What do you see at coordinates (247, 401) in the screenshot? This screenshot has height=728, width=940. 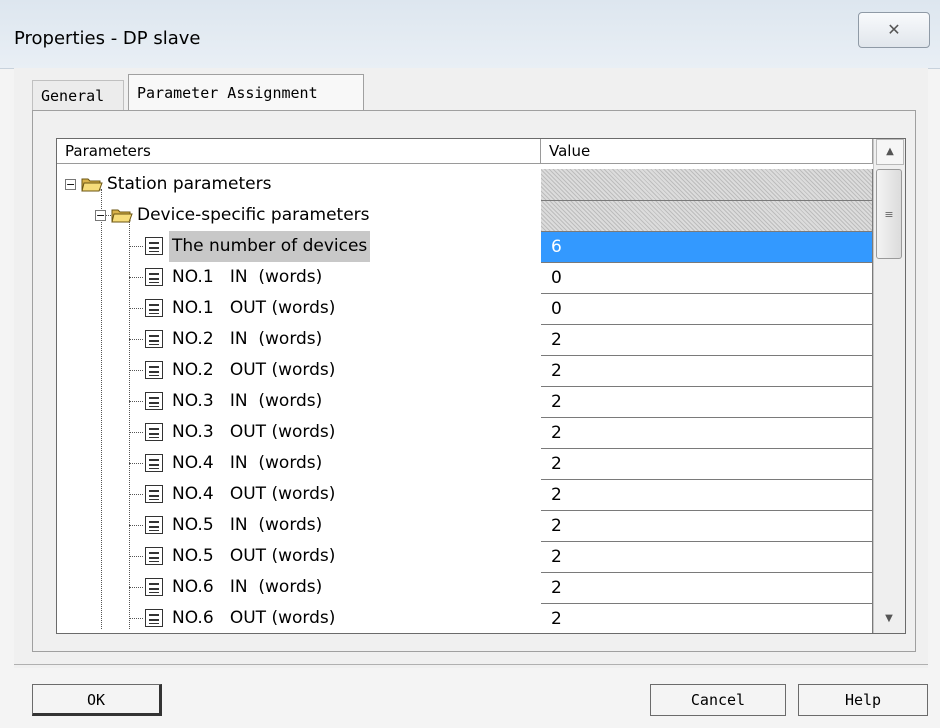 I see `param-label: NO.3 IN (words)` at bounding box center [247, 401].